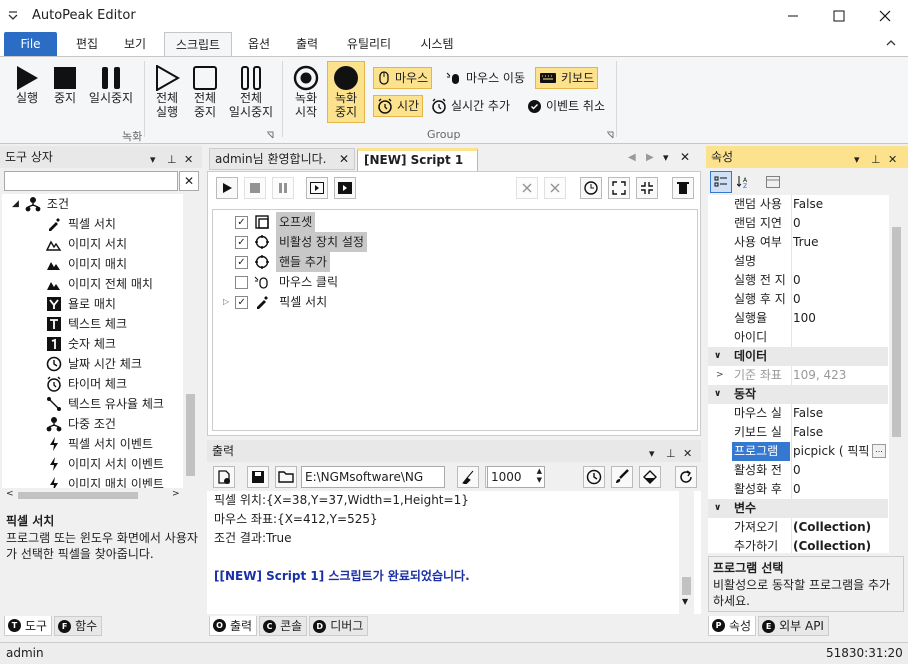 Image resolution: width=908 pixels, height=664 pixels. What do you see at coordinates (647, 188) in the screenshot?
I see `collapse-button` at bounding box center [647, 188].